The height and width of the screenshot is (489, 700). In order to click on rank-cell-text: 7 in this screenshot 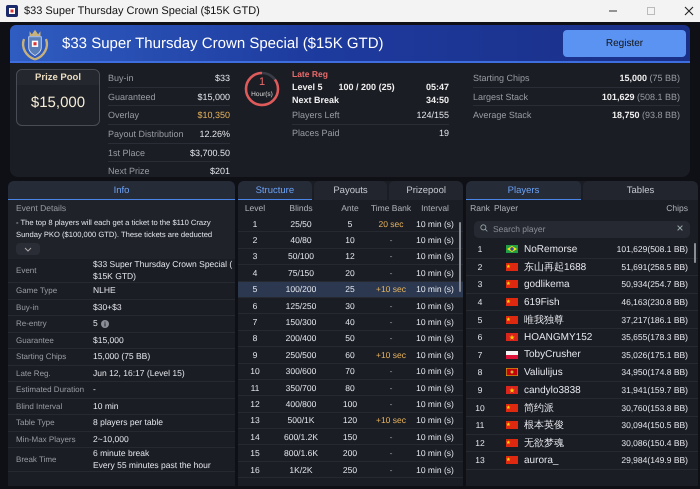, I will do `click(480, 355)`.